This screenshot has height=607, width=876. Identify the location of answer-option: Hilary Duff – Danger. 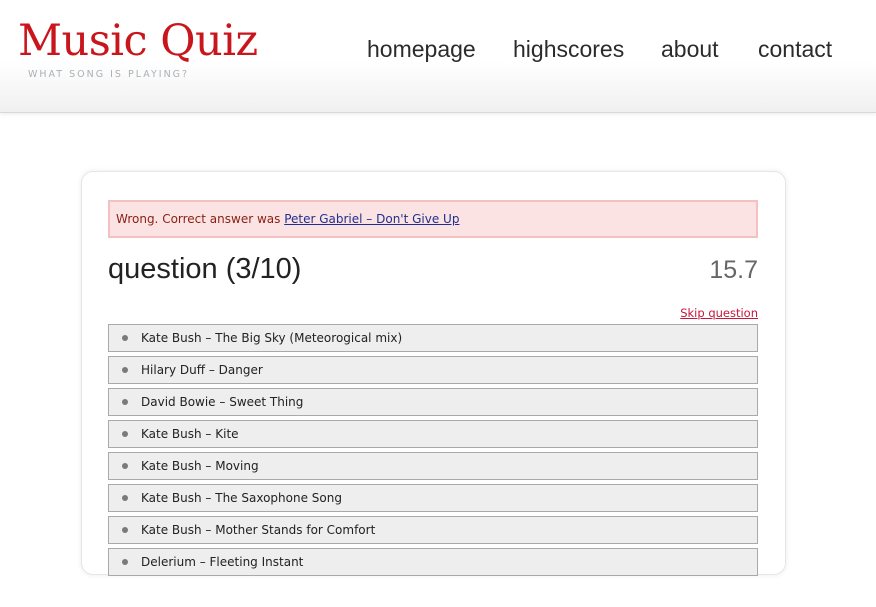
(433, 370).